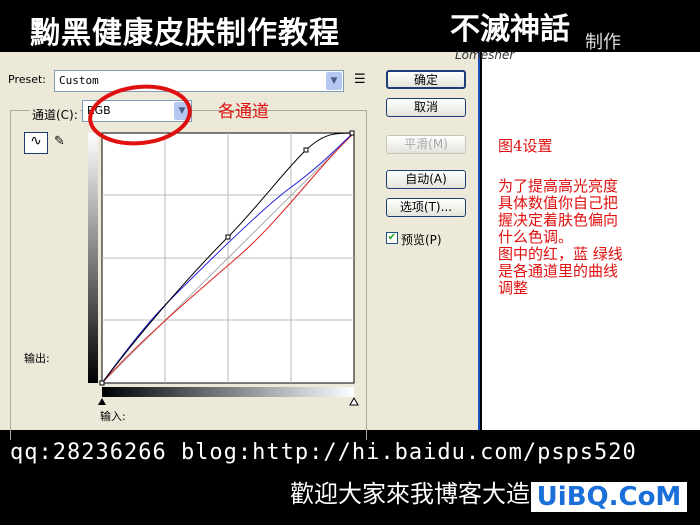  I want to click on annotation-line: 是各通道里的曲线, so click(558, 271).